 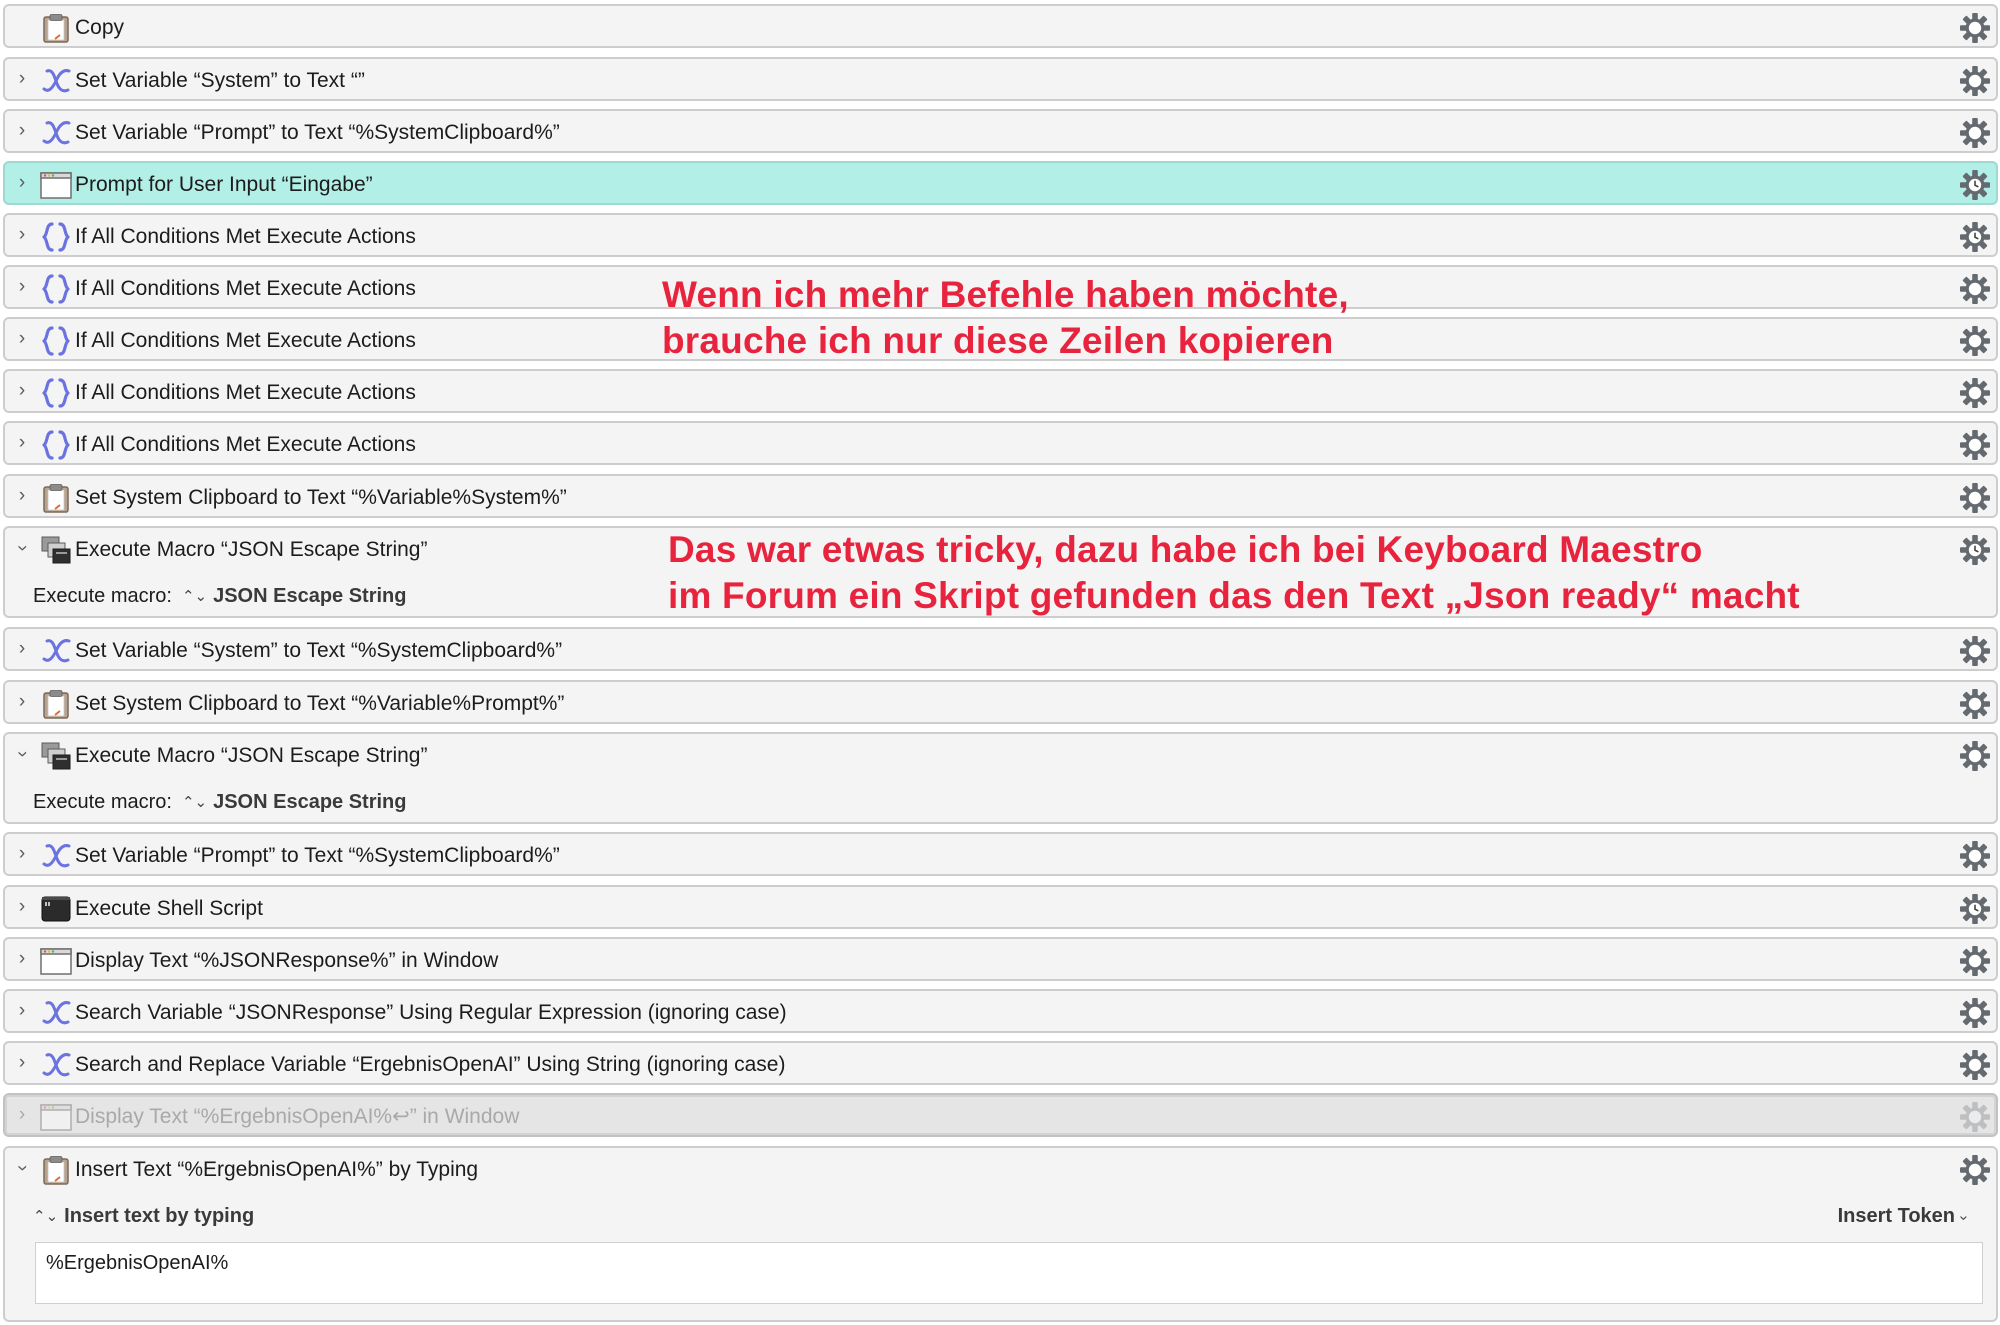 I want to click on action-row: Copy, so click(x=1000, y=26).